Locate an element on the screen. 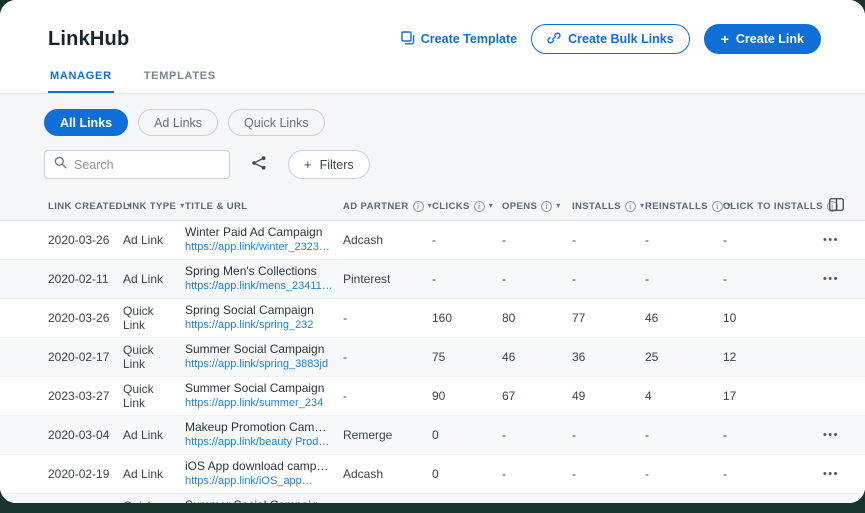 The height and width of the screenshot is (513, 865). column-reinstalls: REINSTALLS i ▾ is located at coordinates (688, 206).